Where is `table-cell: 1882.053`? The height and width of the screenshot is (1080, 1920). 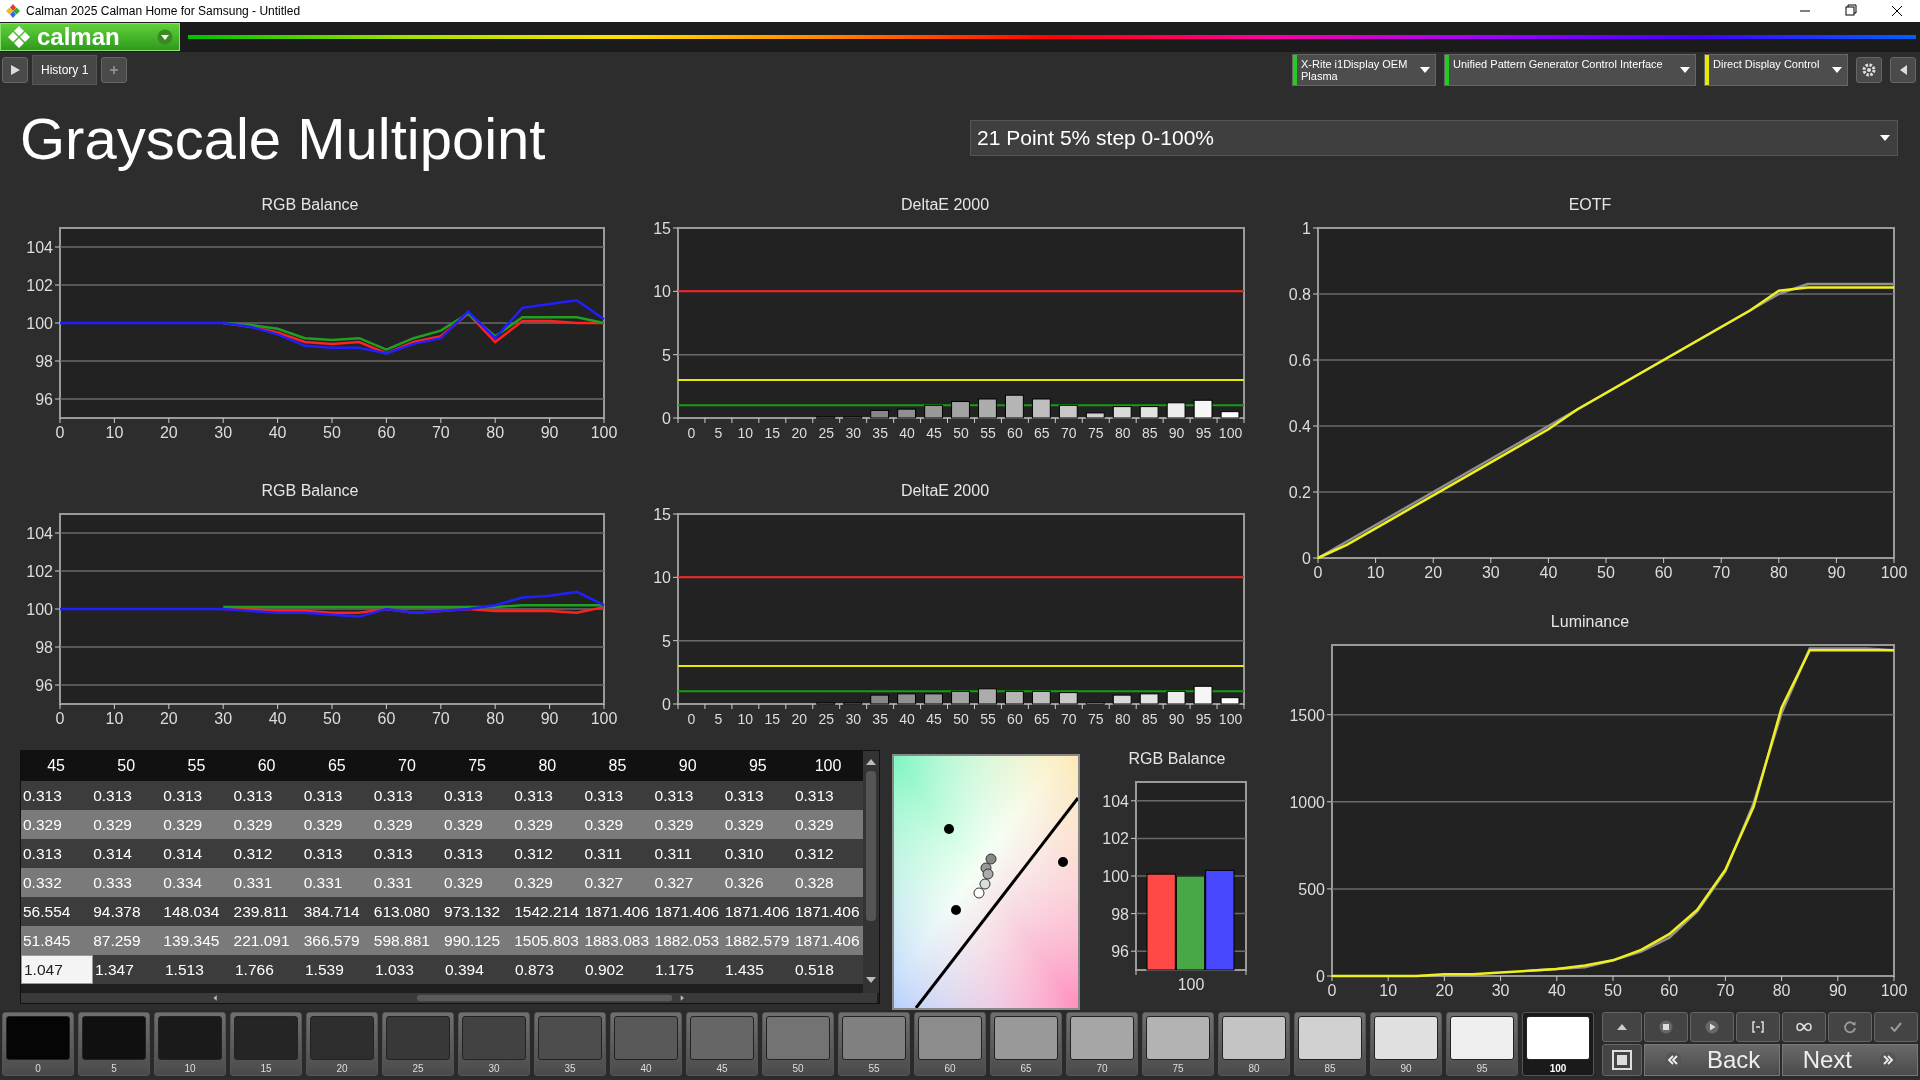 table-cell: 1882.053 is located at coordinates (687, 940).